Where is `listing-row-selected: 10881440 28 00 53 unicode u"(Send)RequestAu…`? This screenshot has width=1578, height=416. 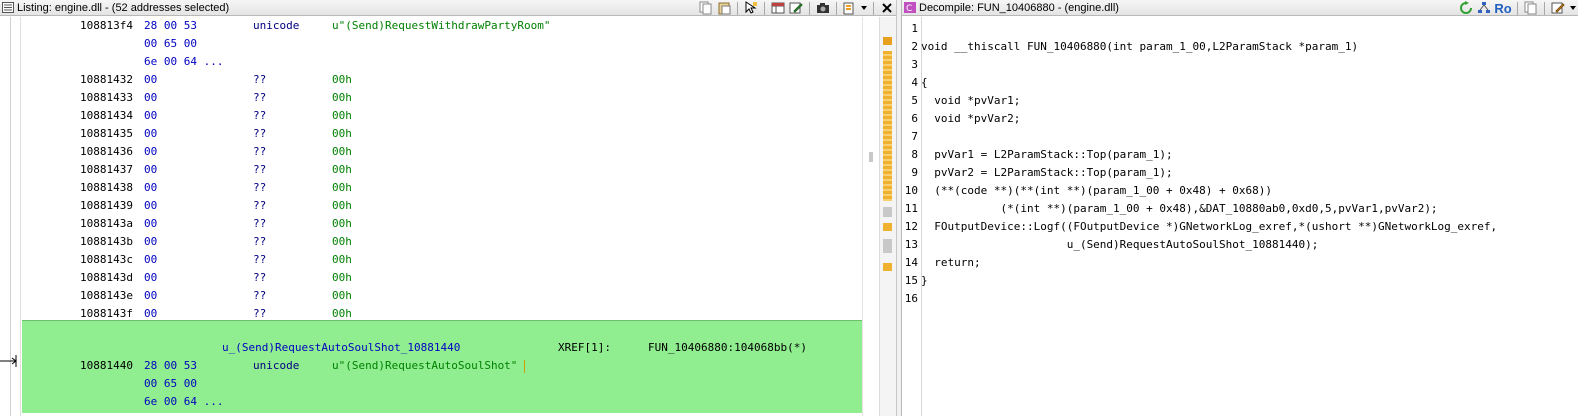 listing-row-selected: 10881440 28 00 53 unicode u"(Send)RequestAu… is located at coordinates (431, 366).